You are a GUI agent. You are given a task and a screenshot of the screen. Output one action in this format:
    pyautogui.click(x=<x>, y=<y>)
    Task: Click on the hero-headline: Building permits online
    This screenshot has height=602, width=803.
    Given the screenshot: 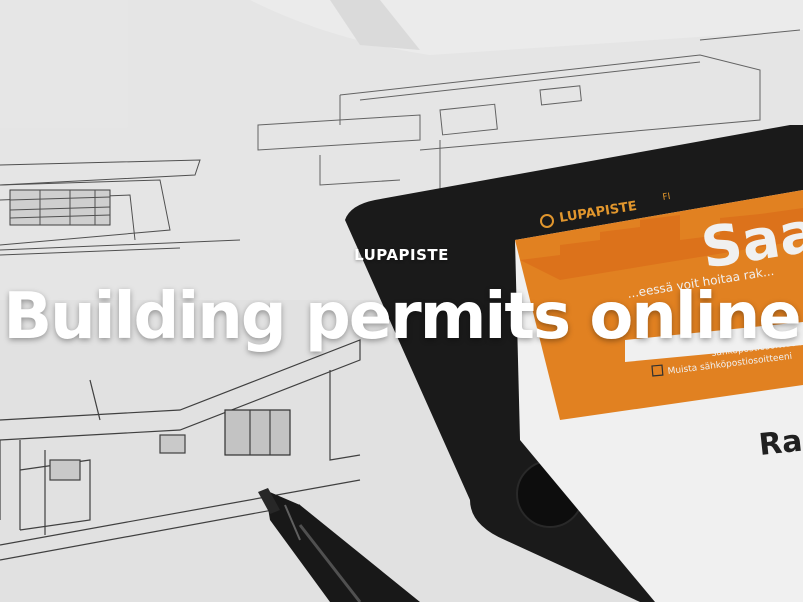 What is the action you would take?
    pyautogui.click(x=402, y=317)
    